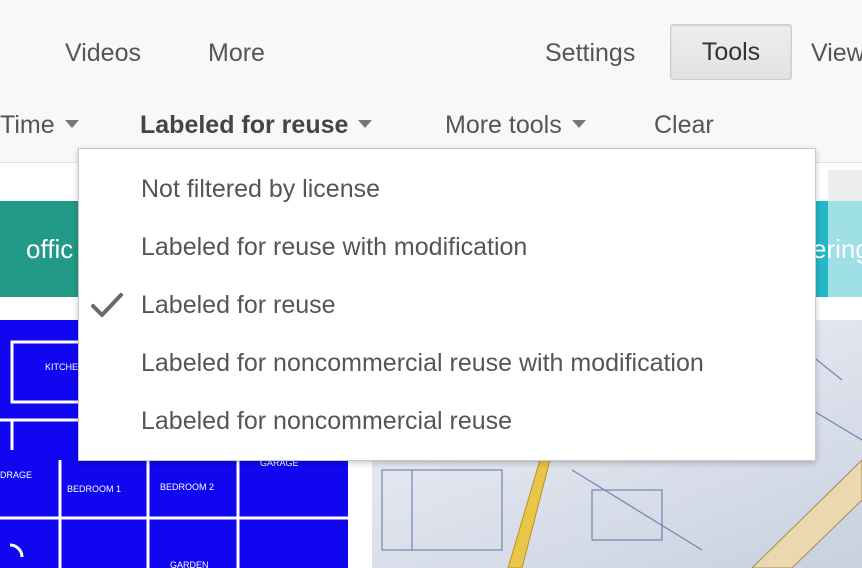 Image resolution: width=862 pixels, height=568 pixels. Describe the element at coordinates (94, 489) in the screenshot. I see `floorplan-label: BEDROOM 1` at that location.